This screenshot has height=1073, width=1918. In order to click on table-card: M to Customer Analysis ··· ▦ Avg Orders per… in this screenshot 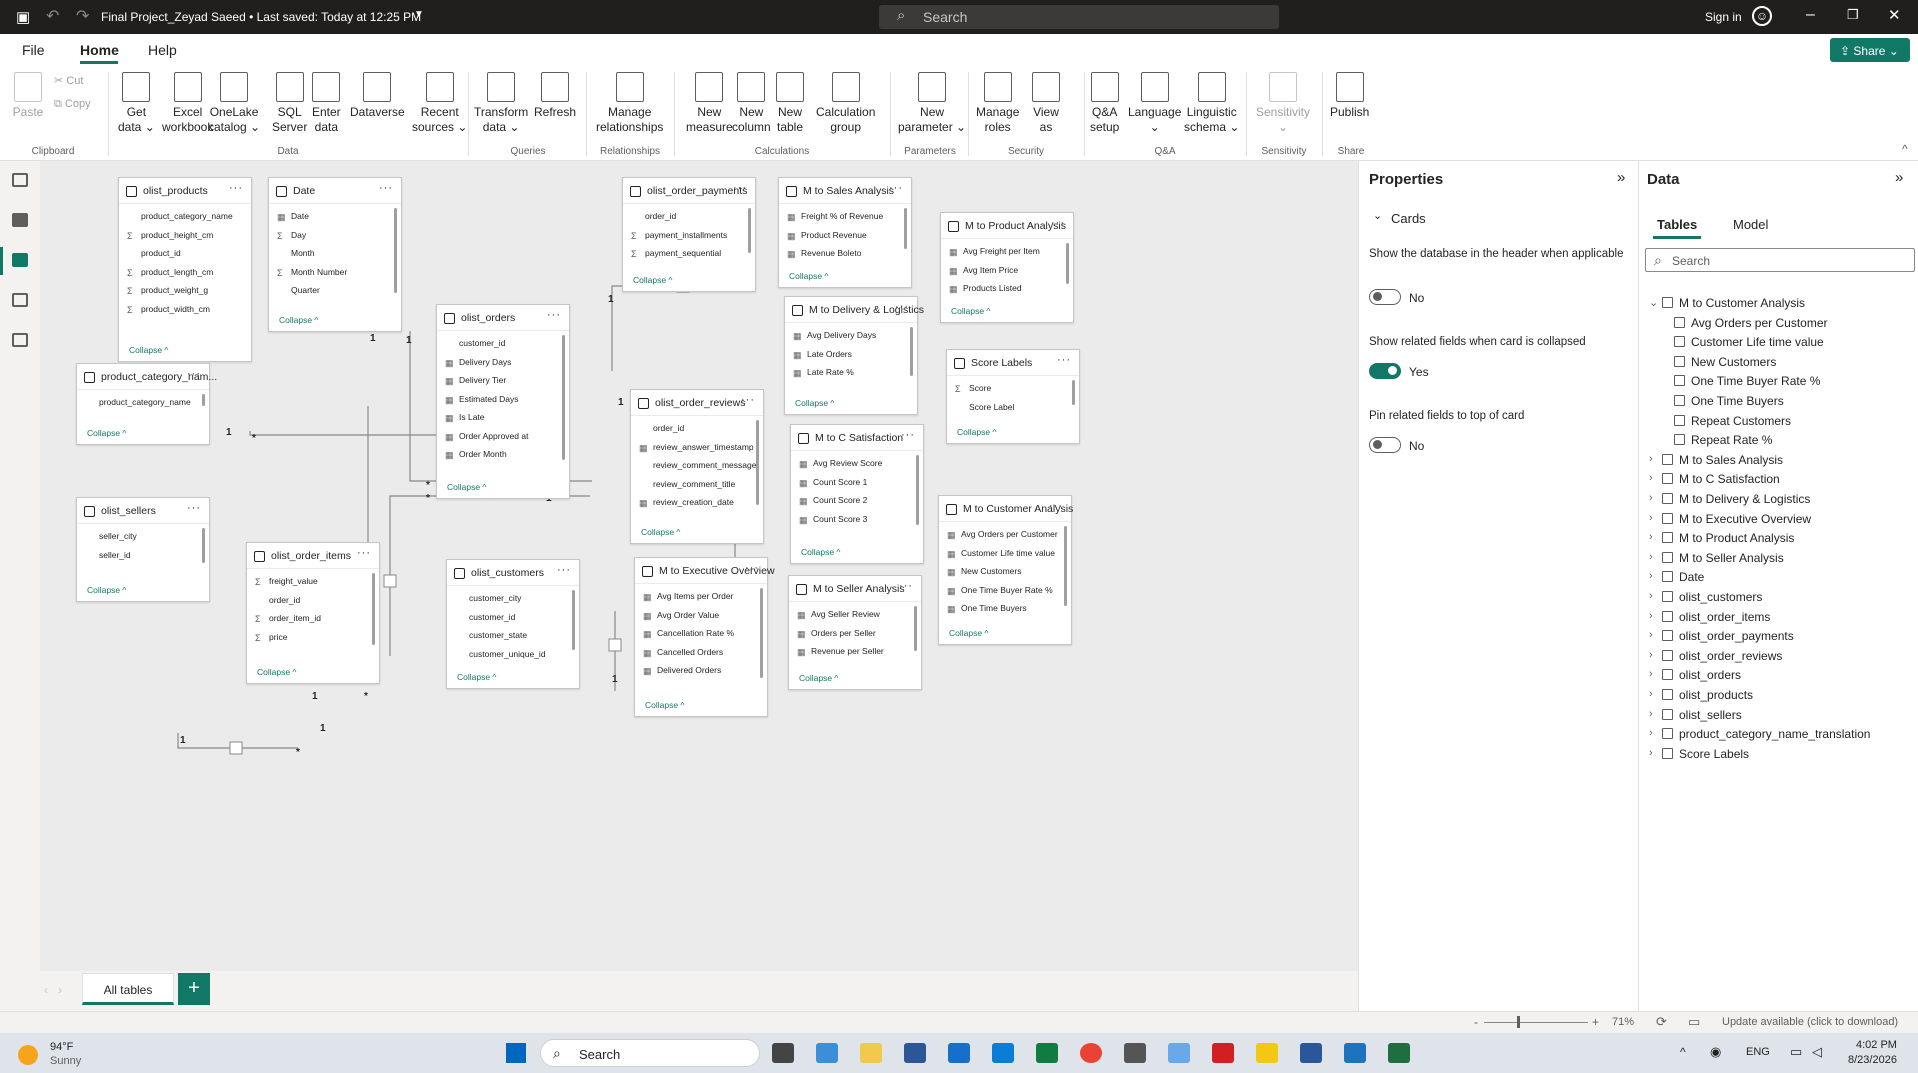, I will do `click(1005, 570)`.